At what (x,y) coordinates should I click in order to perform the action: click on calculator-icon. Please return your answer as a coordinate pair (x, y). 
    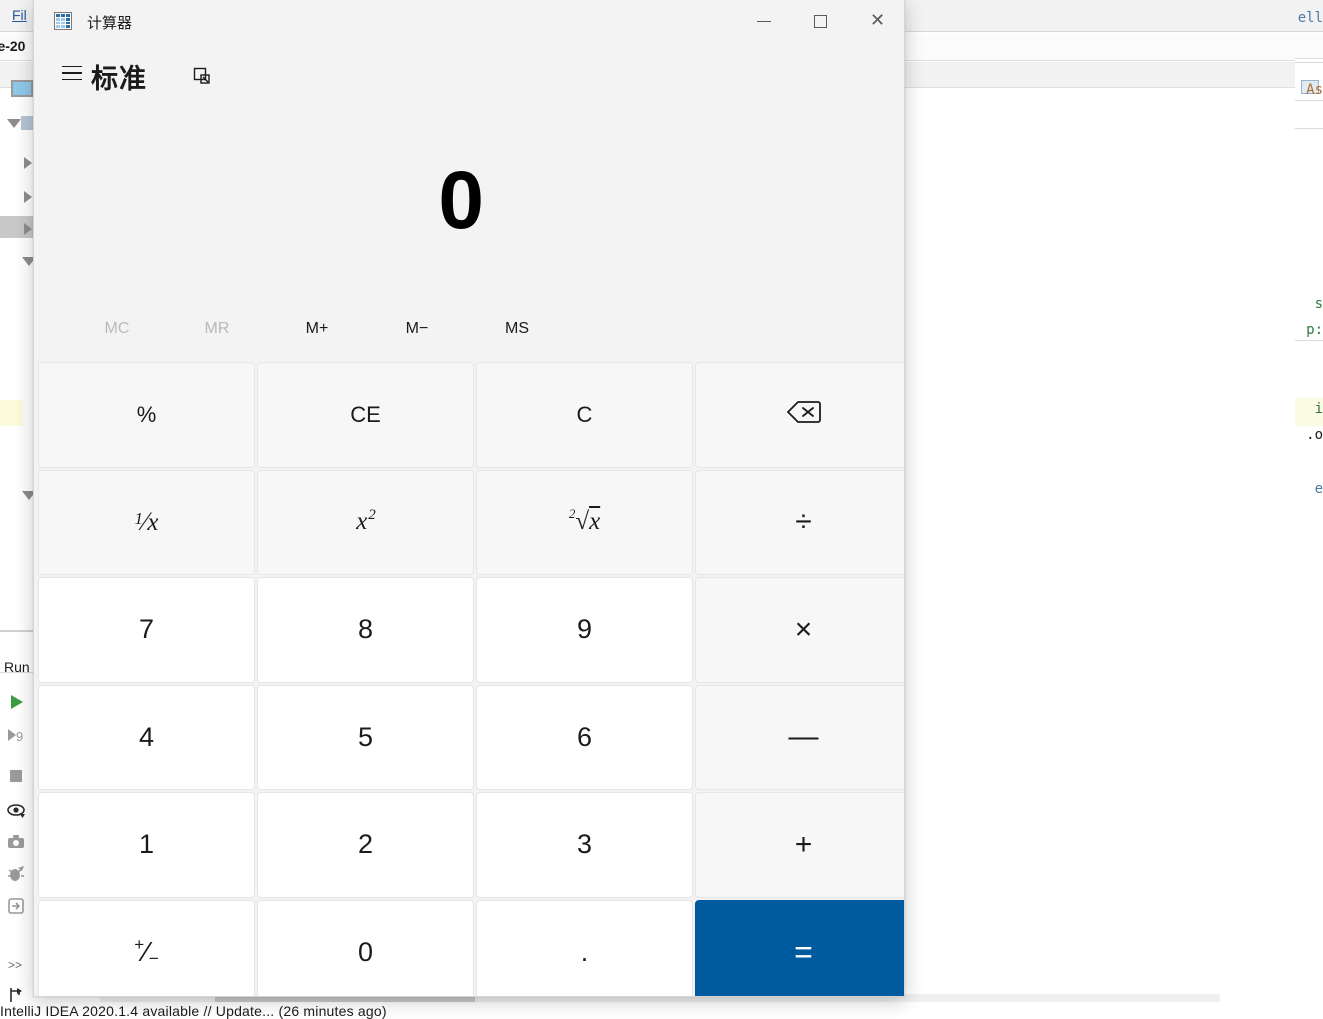
    Looking at the image, I should click on (63, 21).